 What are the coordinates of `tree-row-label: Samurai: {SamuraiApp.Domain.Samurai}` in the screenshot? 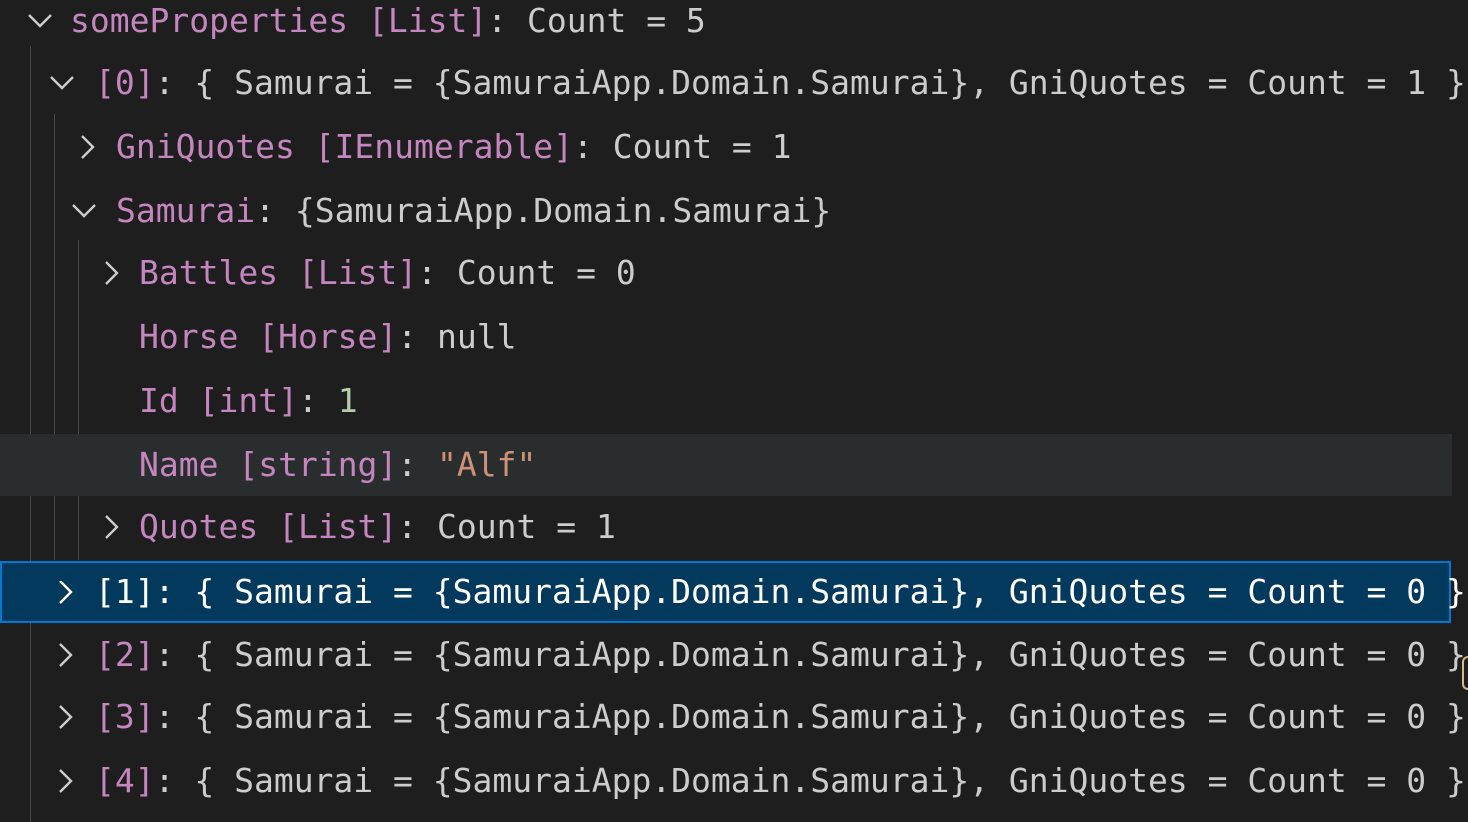 It's located at (473, 211).